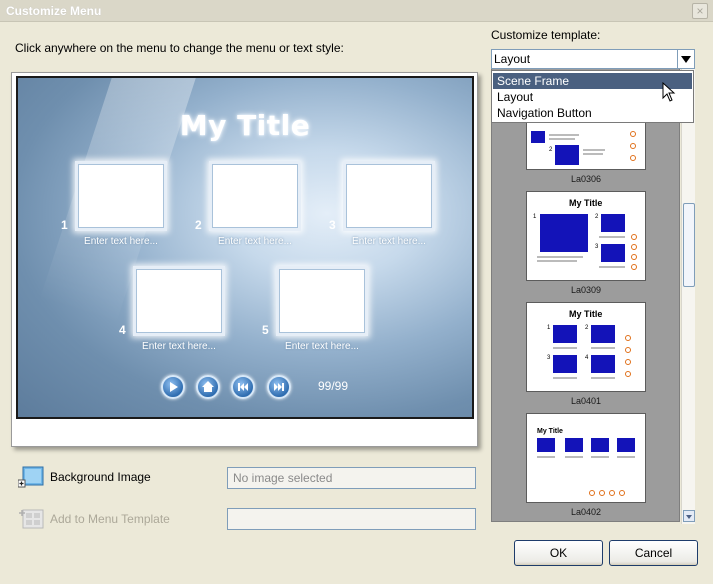 The image size is (713, 584). What do you see at coordinates (110, 519) in the screenshot?
I see `add-to-template-label: Add to Menu Template` at bounding box center [110, 519].